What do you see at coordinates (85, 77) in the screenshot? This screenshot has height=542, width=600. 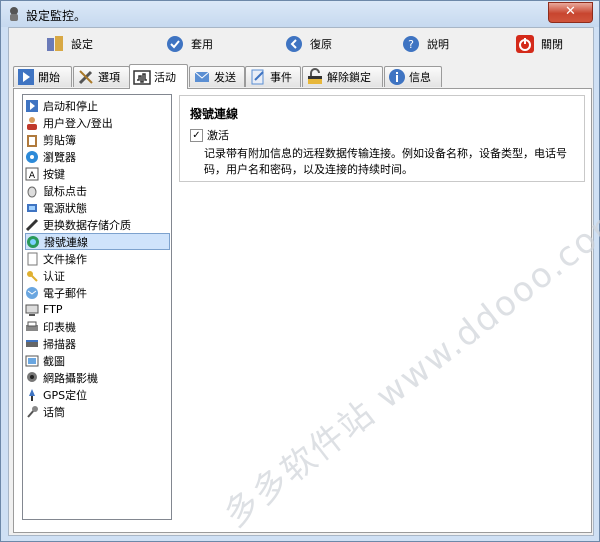 I see `tools-icon` at bounding box center [85, 77].